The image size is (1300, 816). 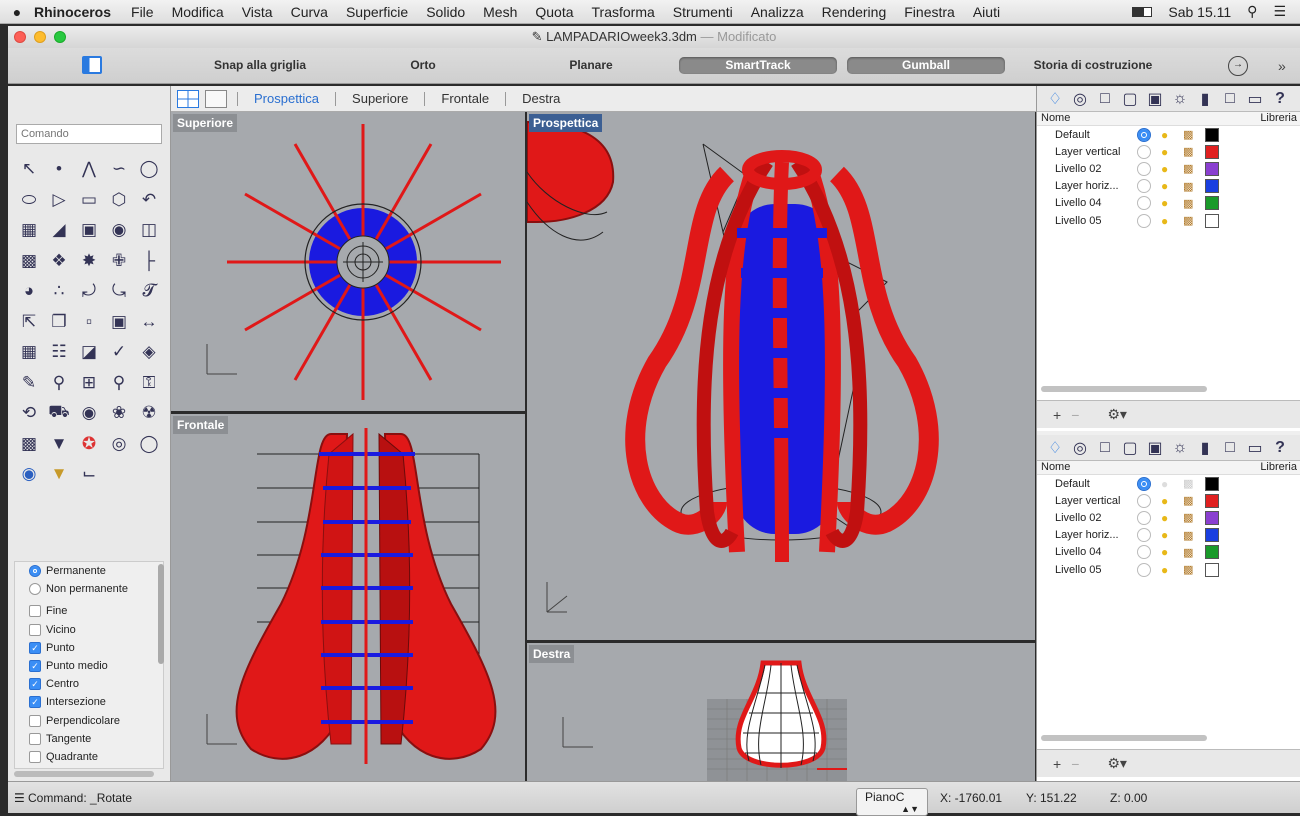 I want to click on minimize-window-button, so click(x=40, y=37).